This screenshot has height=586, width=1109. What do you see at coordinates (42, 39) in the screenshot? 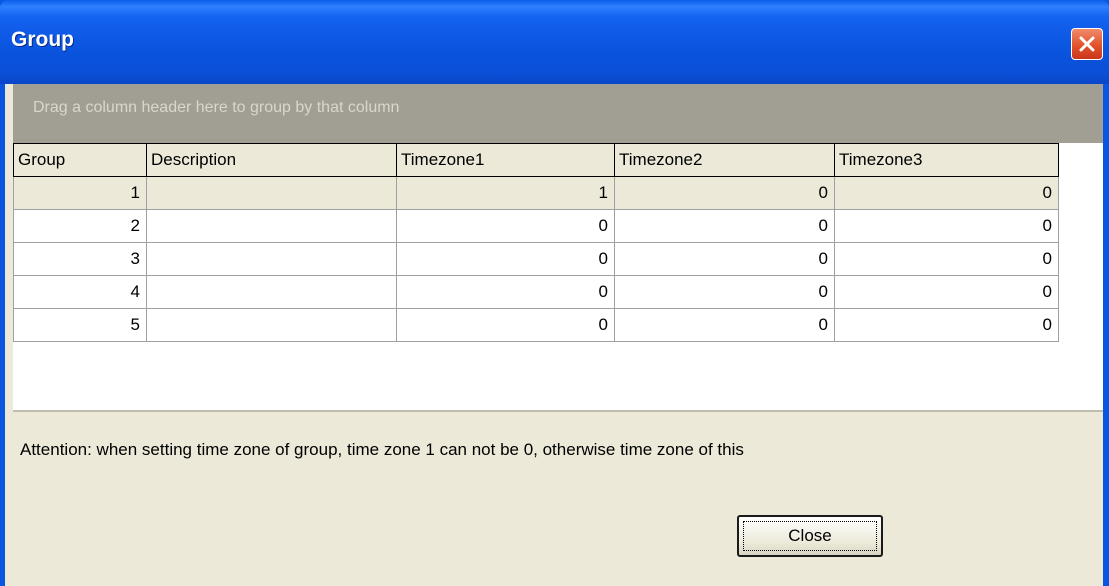
I see `window-title: Group` at bounding box center [42, 39].